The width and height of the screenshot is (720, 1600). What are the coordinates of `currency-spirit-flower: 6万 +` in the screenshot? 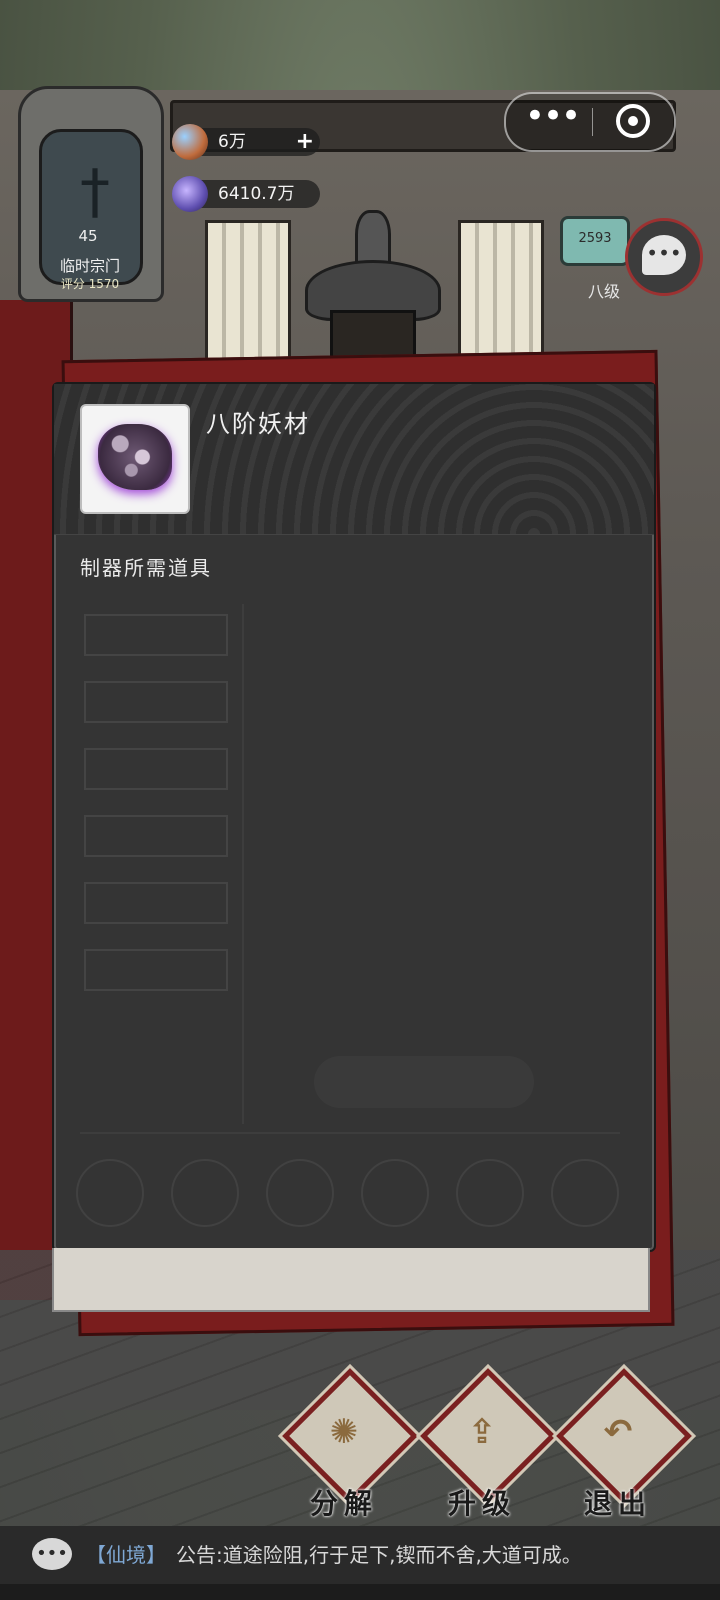 It's located at (246, 142).